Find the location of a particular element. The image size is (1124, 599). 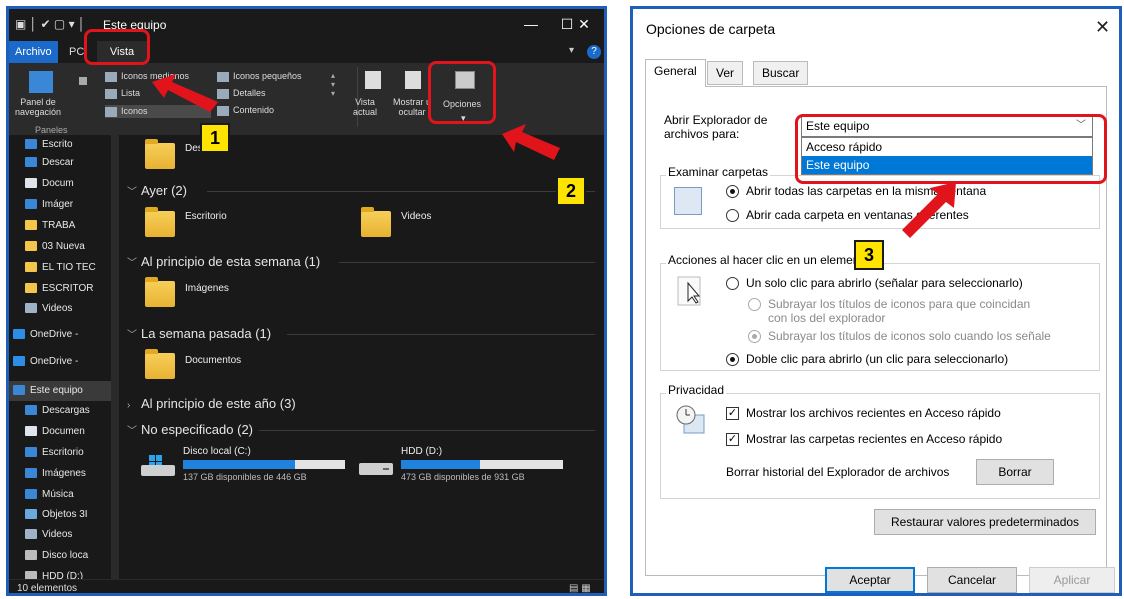

sidebar-item: Imáger is located at coordinates (60, 205).